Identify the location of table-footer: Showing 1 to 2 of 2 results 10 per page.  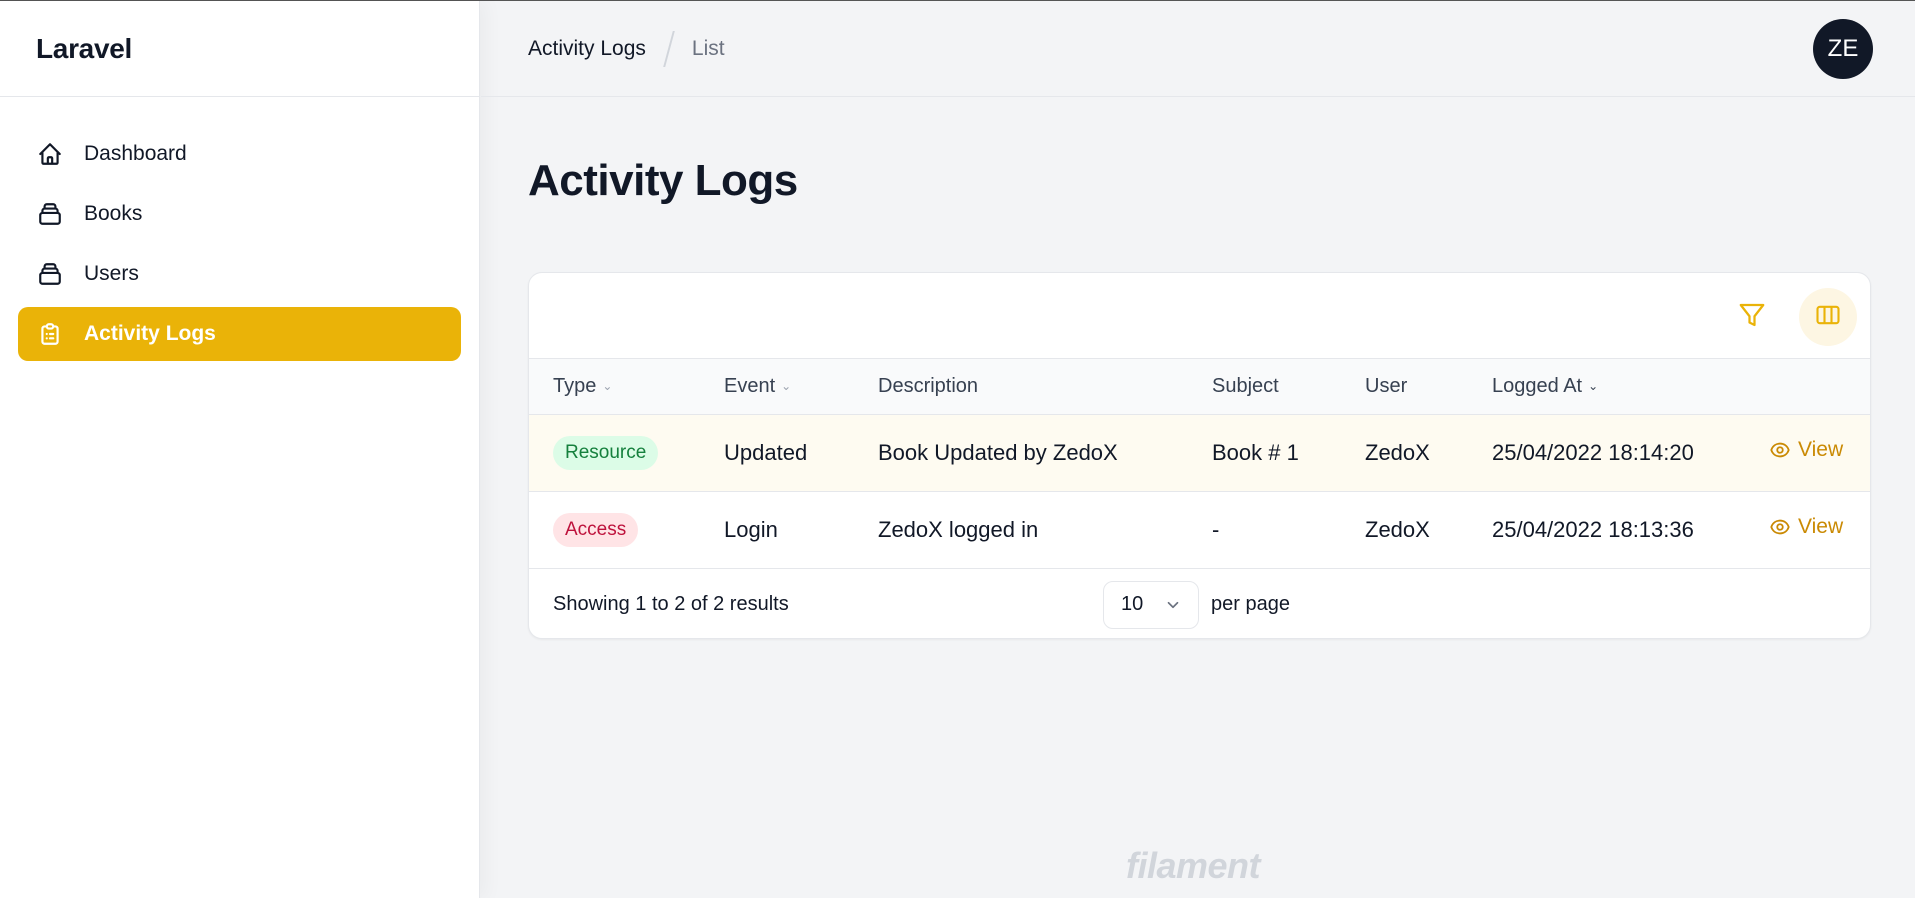
(1199, 604).